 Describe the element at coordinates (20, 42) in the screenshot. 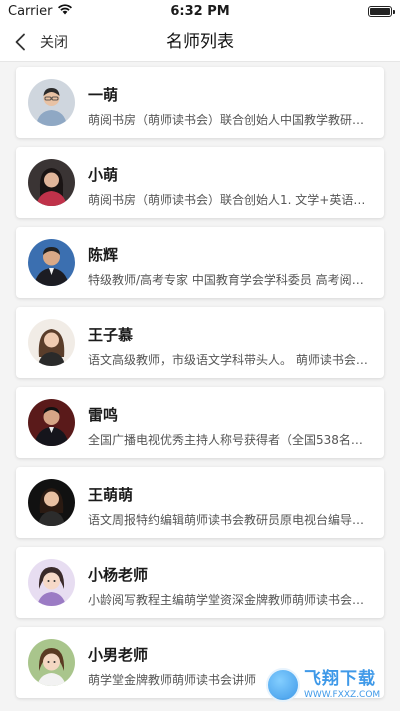

I see `chevron-left-icon` at that location.